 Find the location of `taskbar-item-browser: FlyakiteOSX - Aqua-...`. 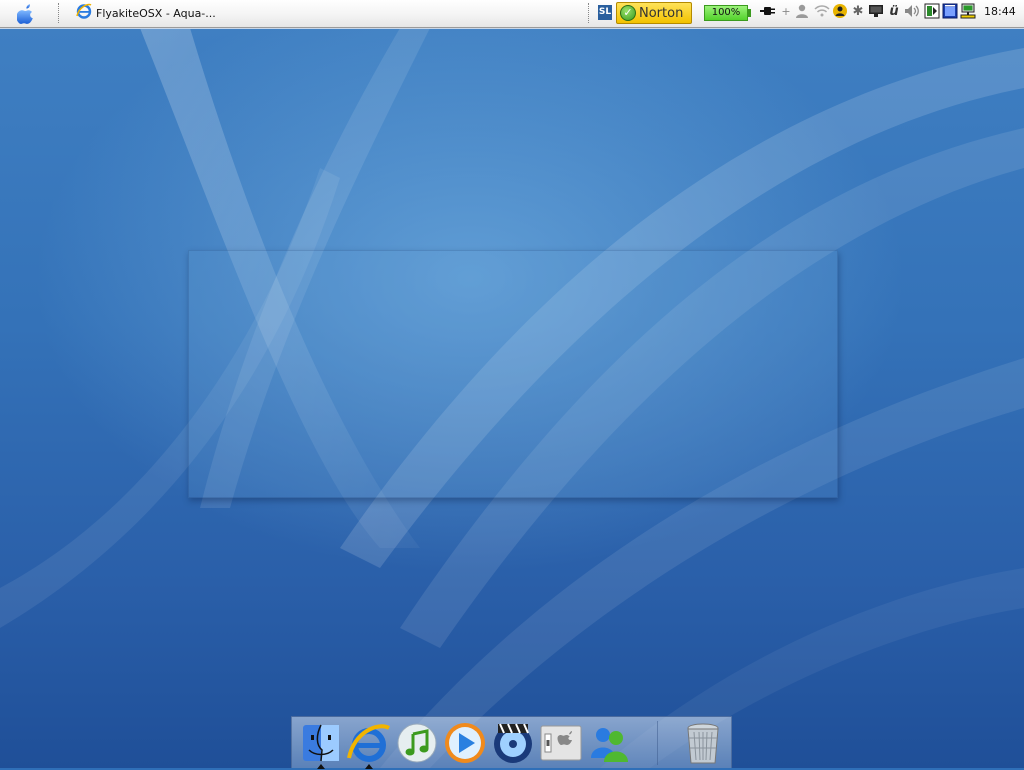

taskbar-item-browser: FlyakiteOSX - Aqua-... is located at coordinates (176, 13).